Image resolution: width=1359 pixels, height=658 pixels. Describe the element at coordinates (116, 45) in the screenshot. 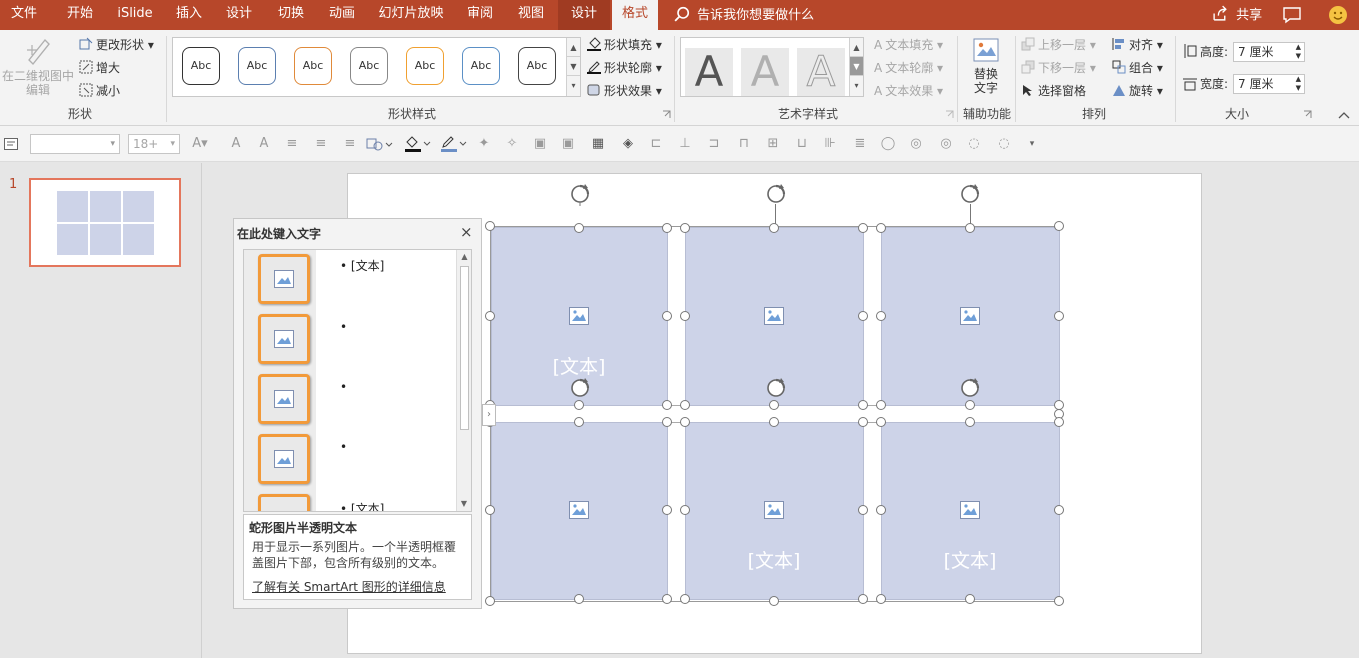

I see `change-shape-button: 更改形状 ▾` at that location.